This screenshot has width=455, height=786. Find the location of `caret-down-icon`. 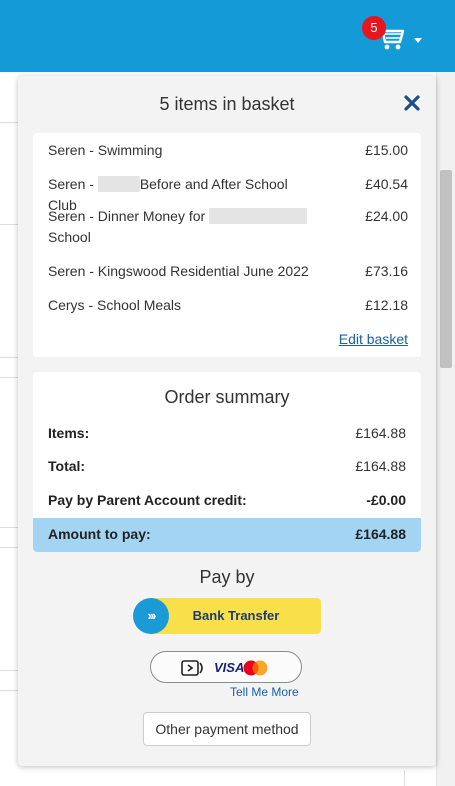

caret-down-icon is located at coordinates (418, 40).